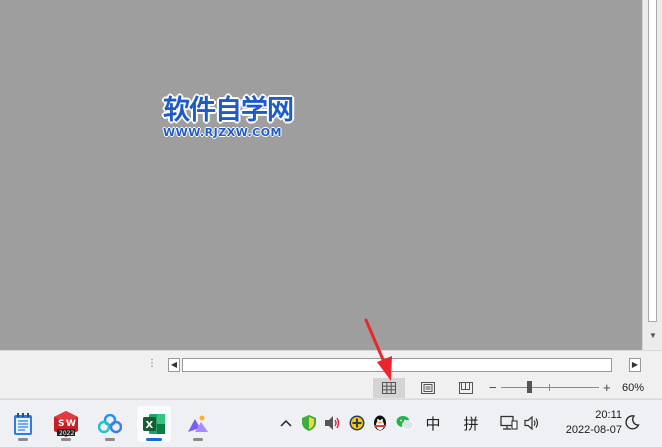 The image size is (662, 447). Describe the element at coordinates (652, 161) in the screenshot. I see `vertical-scroll-thumb` at that location.